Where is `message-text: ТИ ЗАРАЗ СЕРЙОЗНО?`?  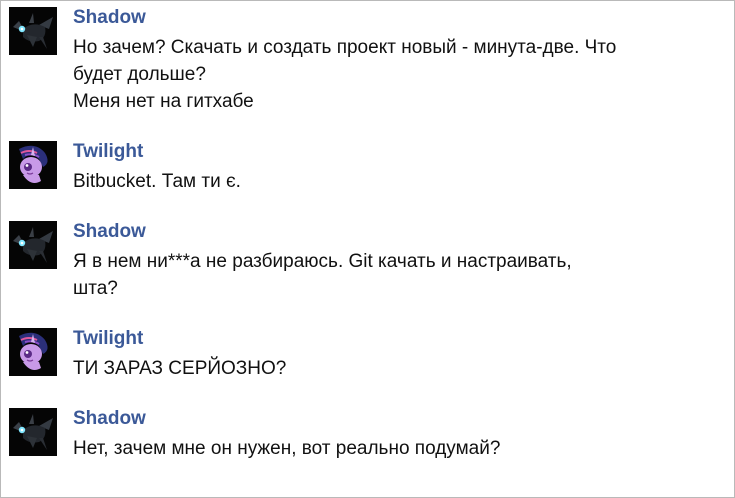
message-text: ТИ ЗАРАЗ СЕРЙОЗНО? is located at coordinates (383, 368).